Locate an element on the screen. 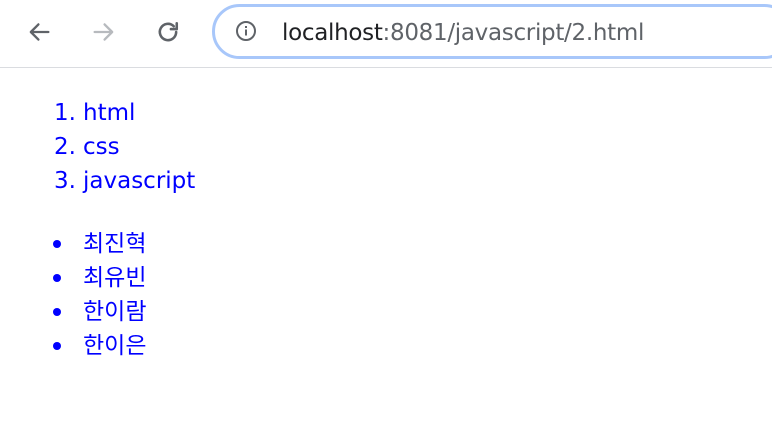 This screenshot has height=442, width=772. list-item-label: 최진혁 is located at coordinates (115, 244).